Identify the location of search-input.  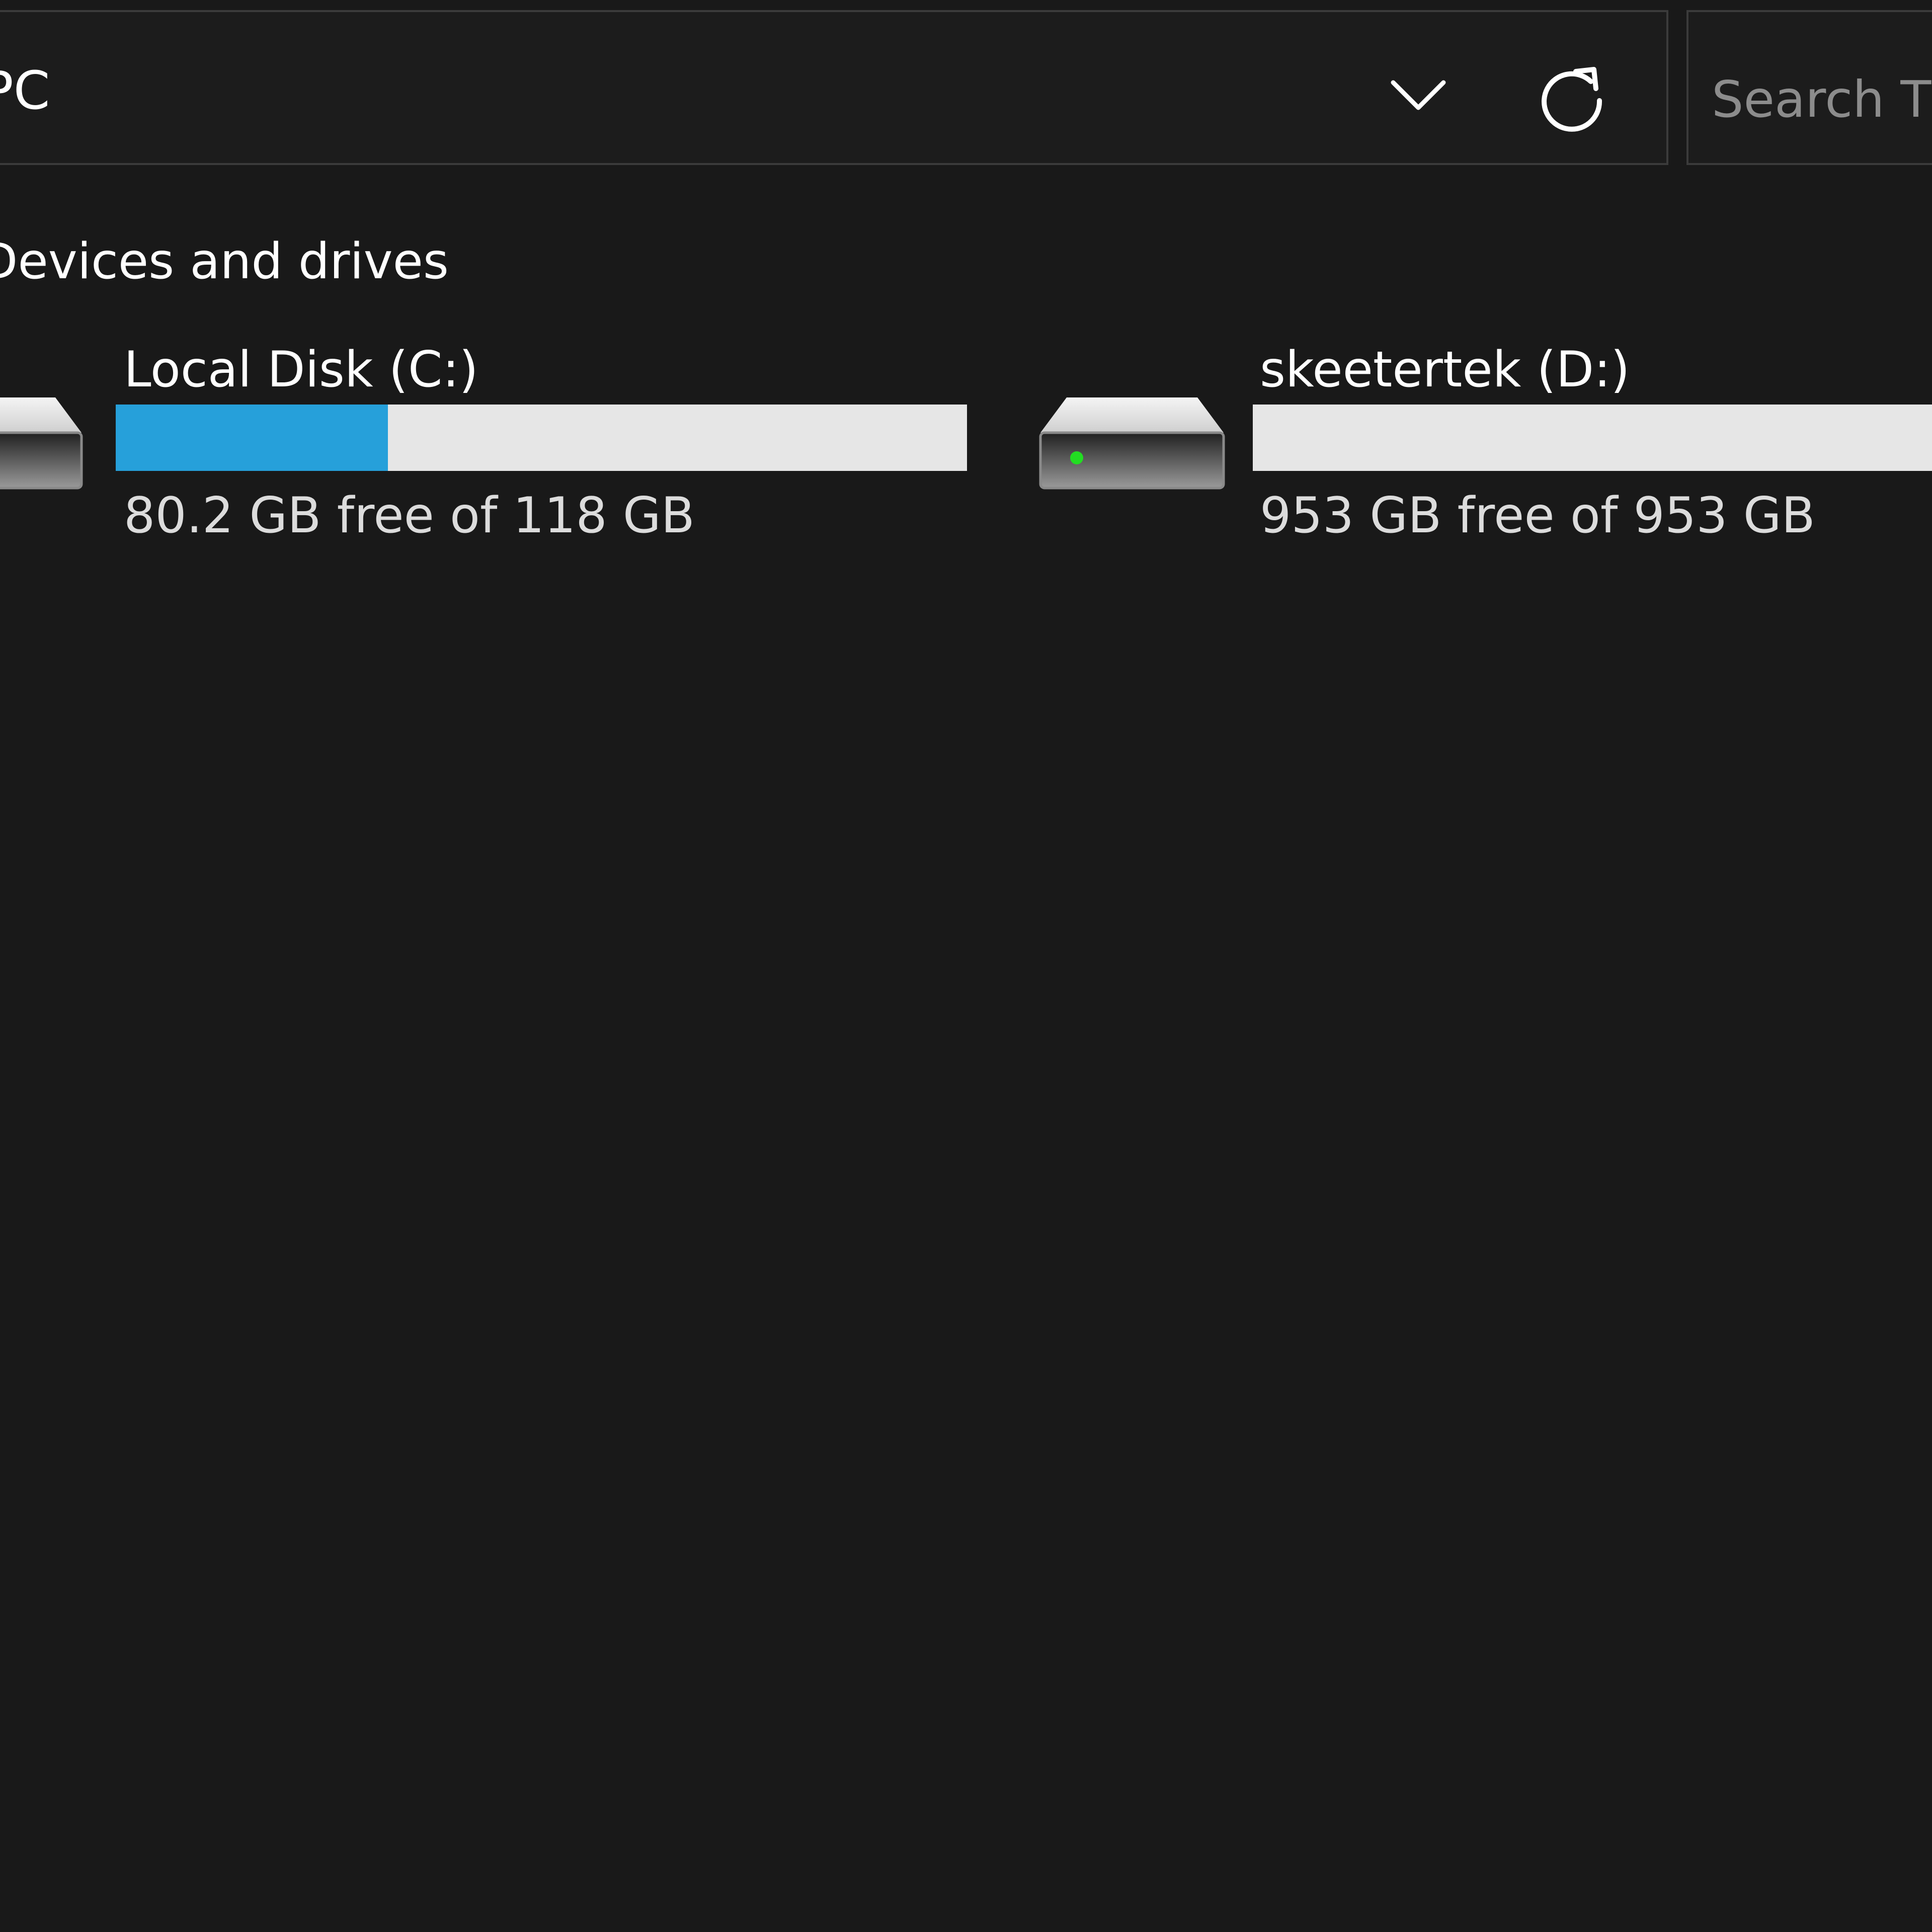
(1822, 99).